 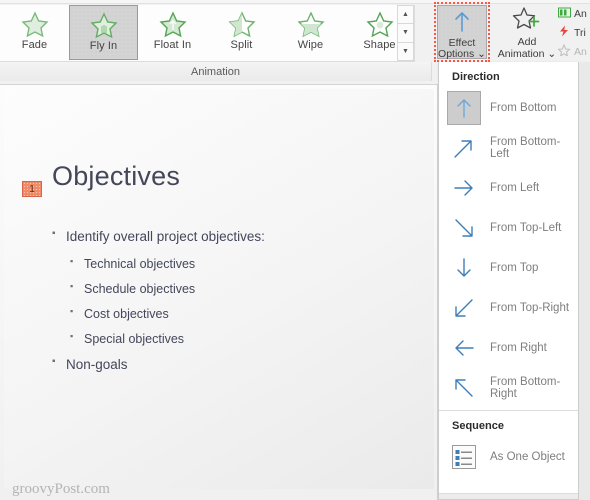 What do you see at coordinates (527, 457) in the screenshot?
I see `menu-item-label: As One Object` at bounding box center [527, 457].